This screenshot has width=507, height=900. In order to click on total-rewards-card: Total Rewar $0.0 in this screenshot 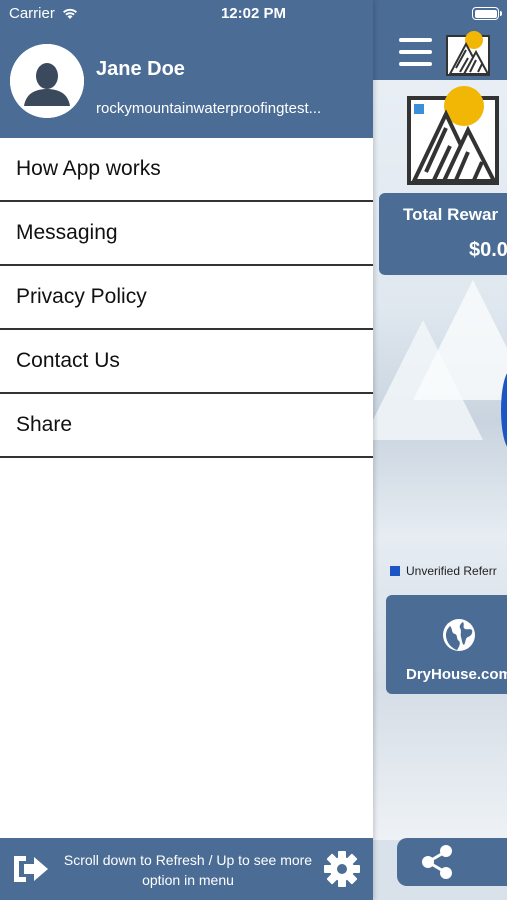, I will do `click(443, 234)`.